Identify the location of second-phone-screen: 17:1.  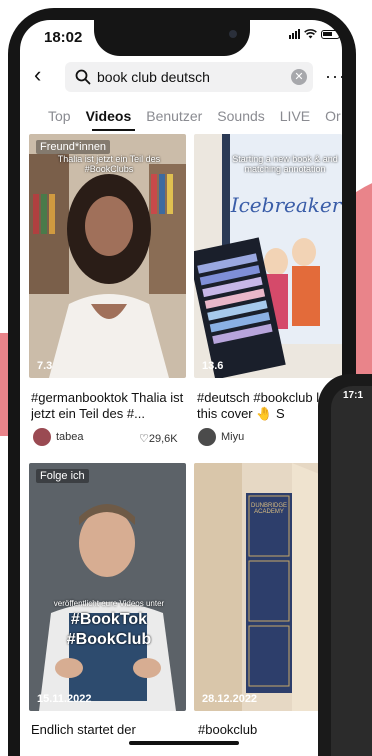
(351, 571).